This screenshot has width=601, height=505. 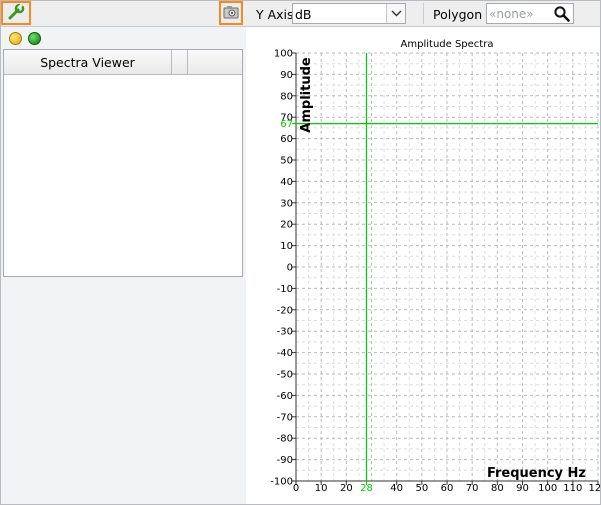 What do you see at coordinates (285, 417) in the screenshot?
I see `y-tick-label: -70` at bounding box center [285, 417].